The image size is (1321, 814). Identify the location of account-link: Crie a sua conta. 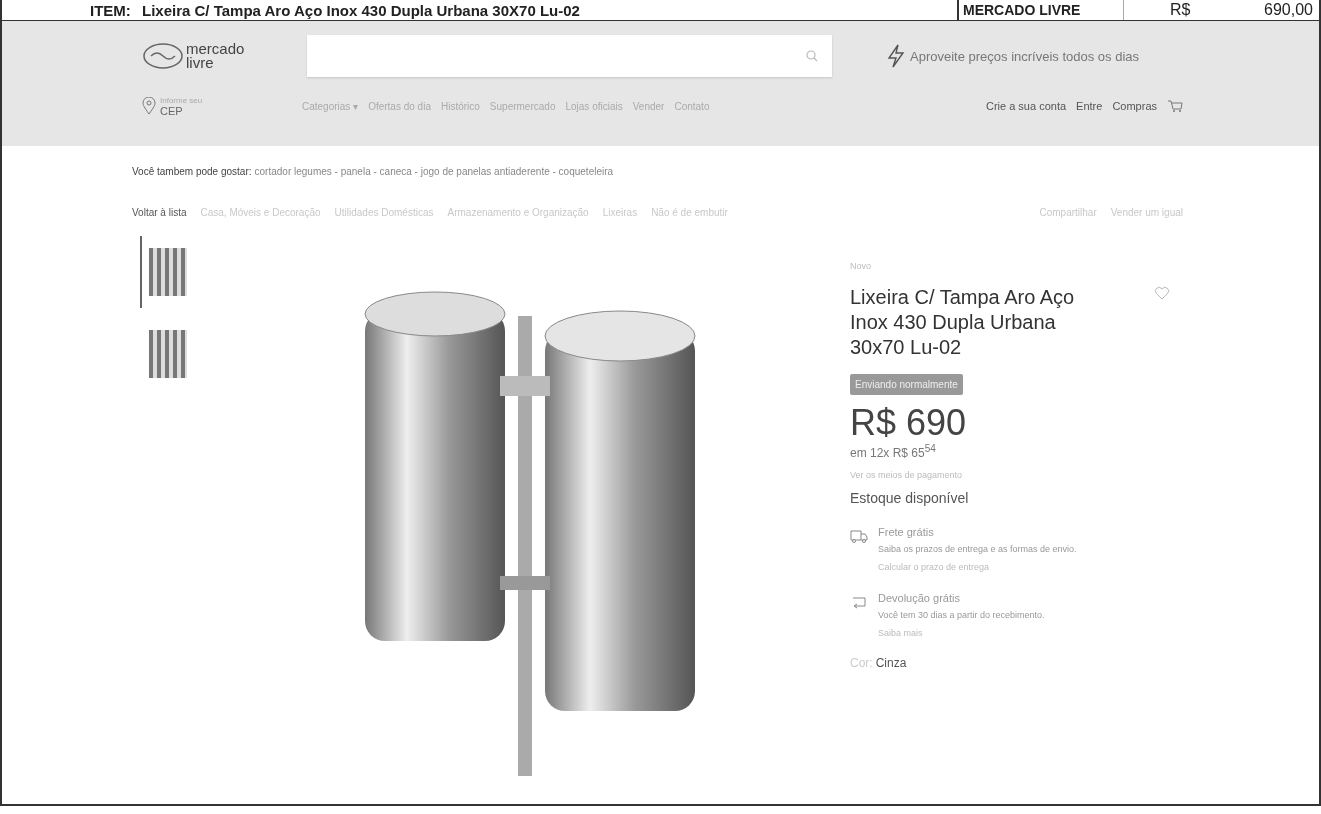
(1026, 106).